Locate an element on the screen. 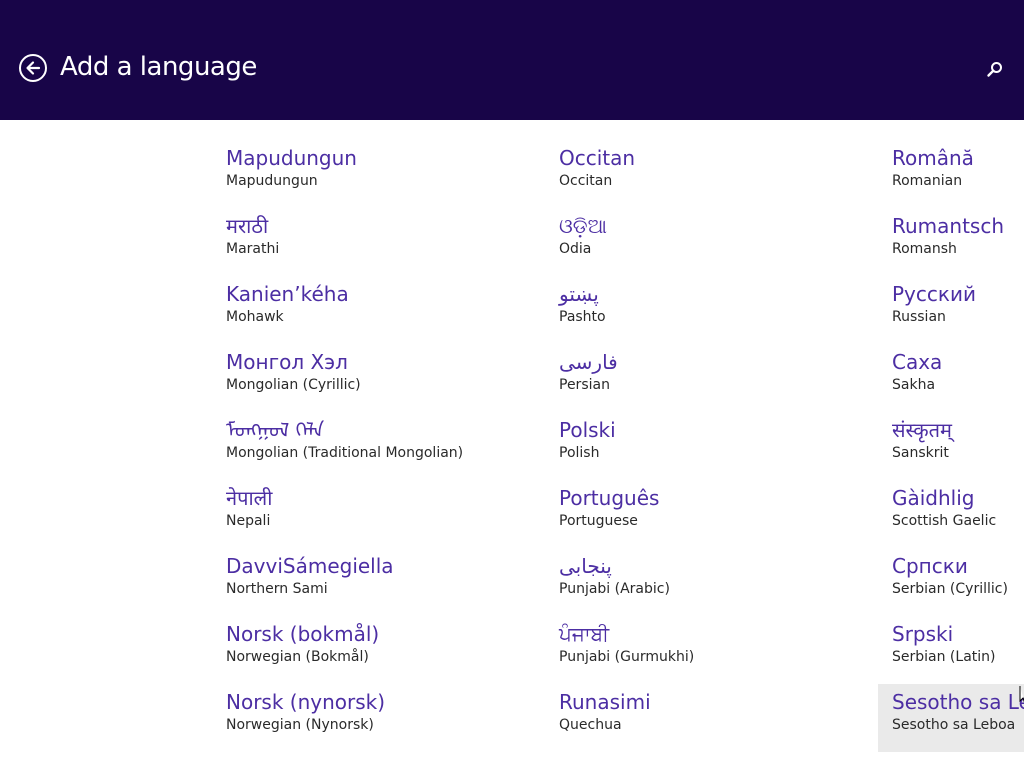 The height and width of the screenshot is (768, 1024). search-button is located at coordinates (995, 70).